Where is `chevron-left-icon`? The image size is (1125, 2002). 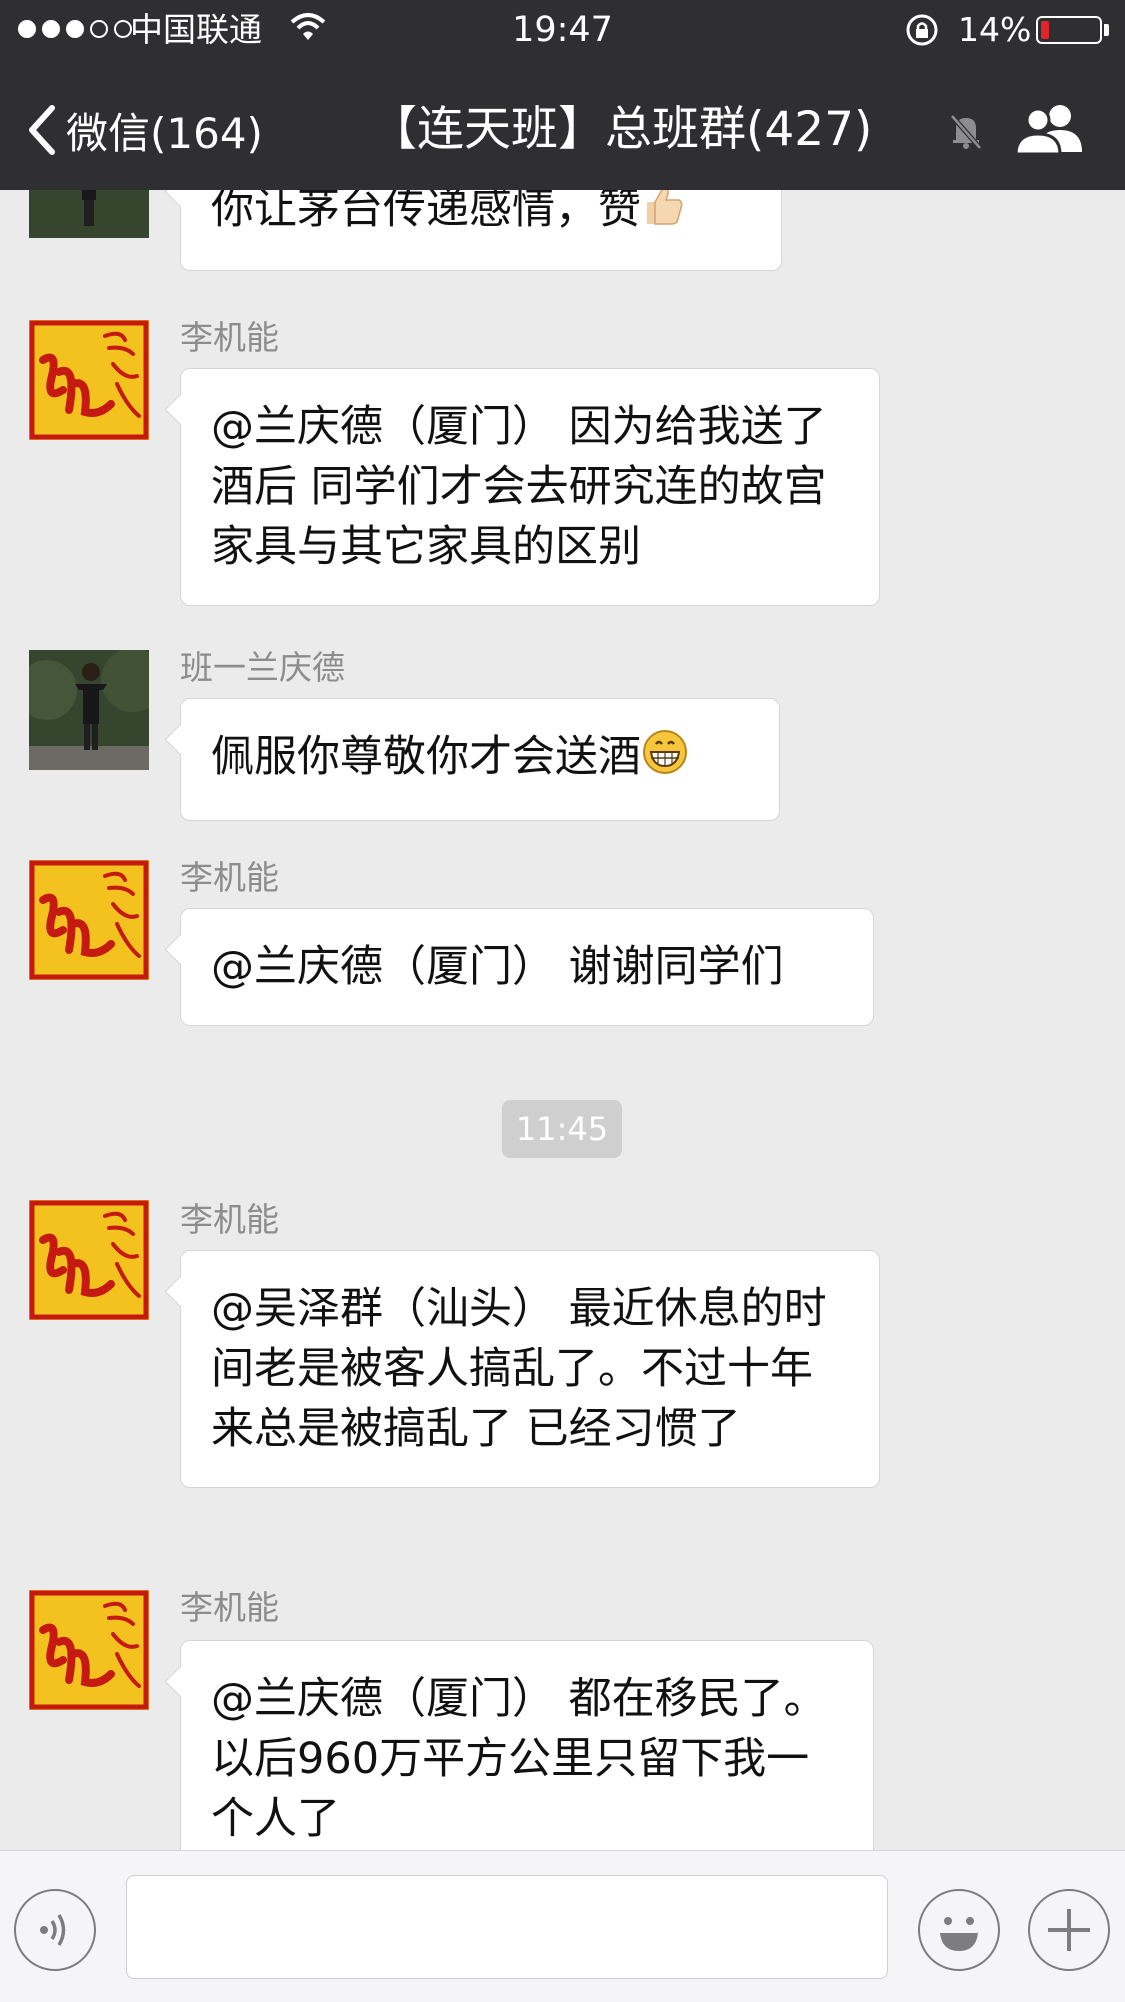
chevron-left-icon is located at coordinates (42, 130).